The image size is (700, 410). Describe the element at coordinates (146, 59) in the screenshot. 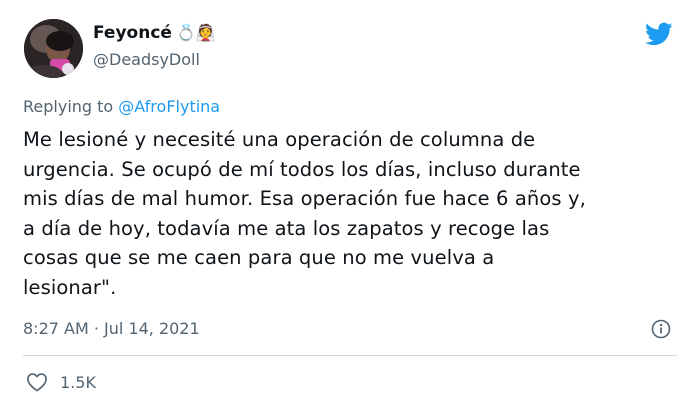

I see `user-handle: @DeadsyDoll` at that location.